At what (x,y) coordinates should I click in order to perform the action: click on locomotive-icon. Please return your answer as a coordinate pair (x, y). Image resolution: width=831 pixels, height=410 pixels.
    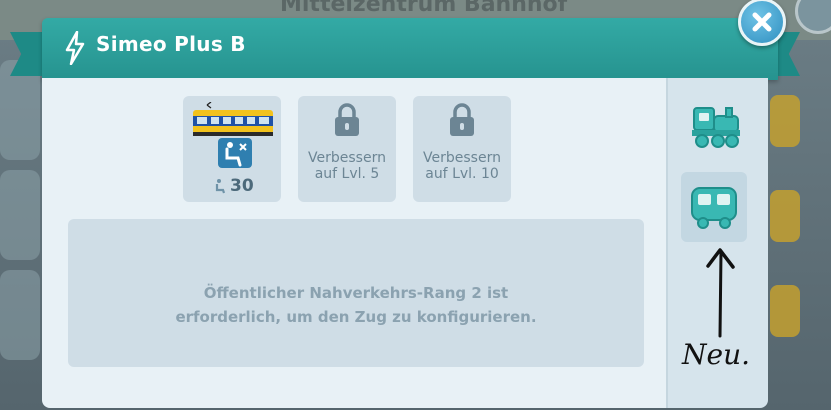
    Looking at the image, I should click on (716, 127).